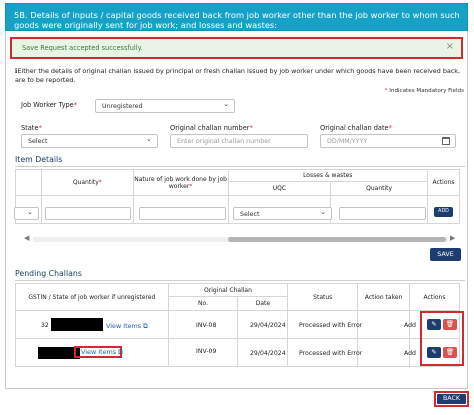 The height and width of the screenshot is (415, 474). What do you see at coordinates (26, 213) in the screenshot?
I see `item-select` at bounding box center [26, 213].